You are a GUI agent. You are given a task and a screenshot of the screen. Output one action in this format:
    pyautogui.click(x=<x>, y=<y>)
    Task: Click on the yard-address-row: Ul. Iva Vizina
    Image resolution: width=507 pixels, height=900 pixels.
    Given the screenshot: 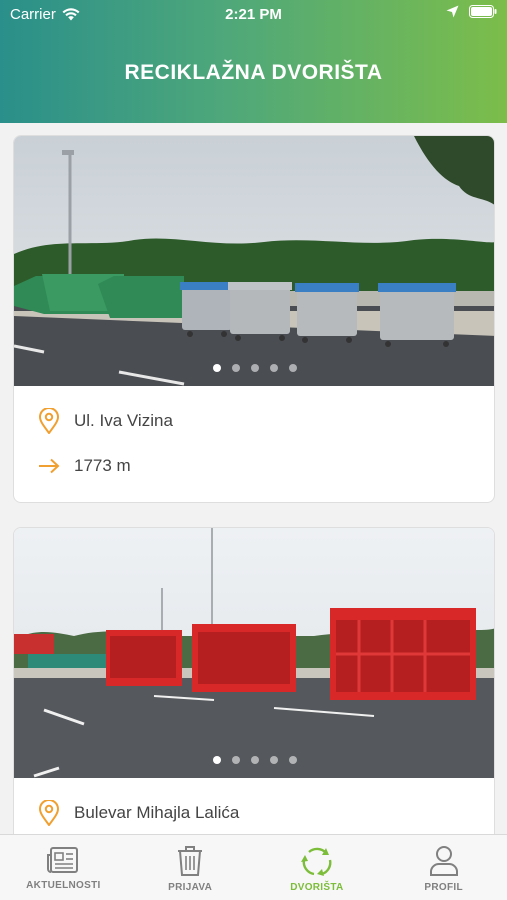 What is the action you would take?
    pyautogui.click(x=105, y=421)
    